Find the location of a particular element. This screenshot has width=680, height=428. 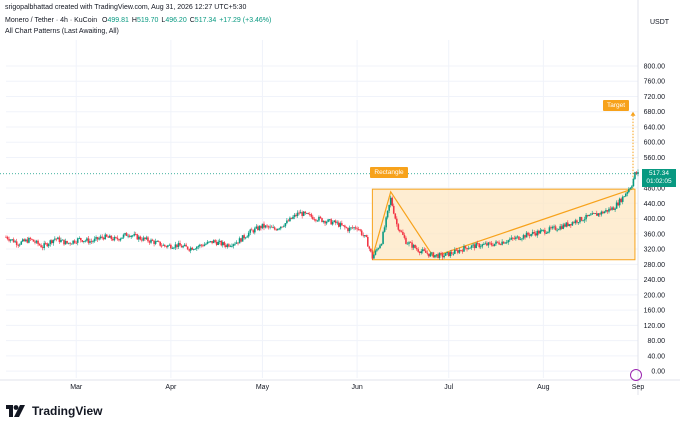

currency-label: USDT is located at coordinates (659, 22).